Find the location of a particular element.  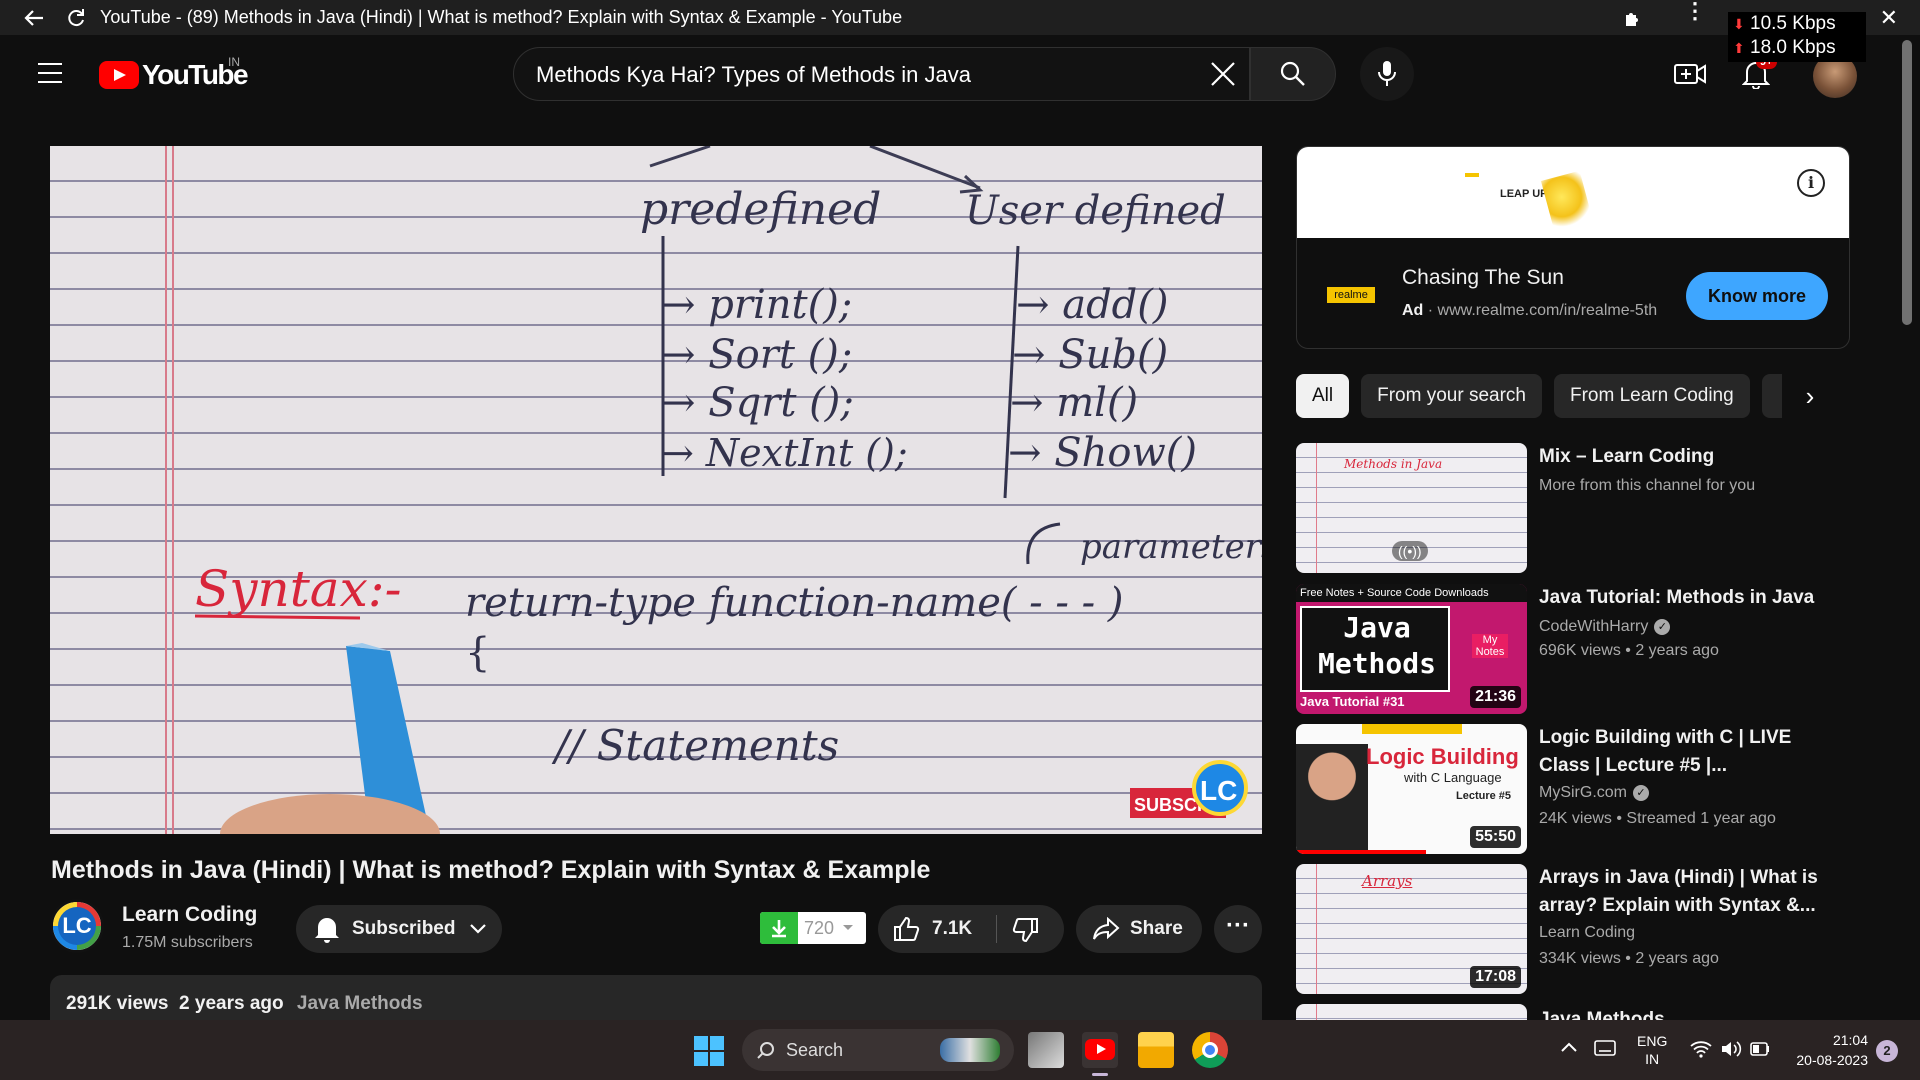

recommendation-title: Java Tutorial: Methods in Java is located at coordinates (1689, 598).